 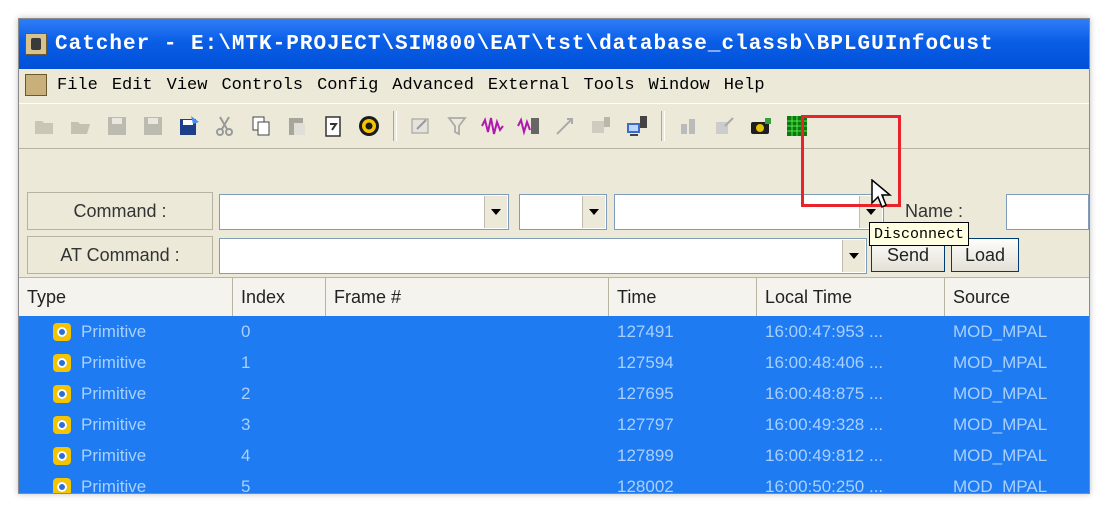 What do you see at coordinates (744, 85) in the screenshot?
I see `menu-help: Help` at bounding box center [744, 85].